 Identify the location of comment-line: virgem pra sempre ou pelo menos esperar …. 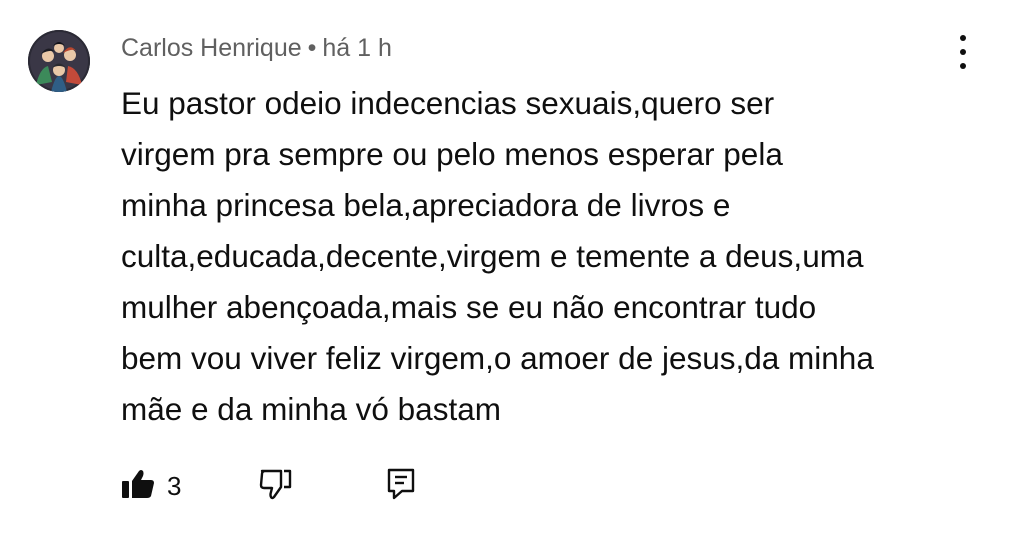
(452, 154).